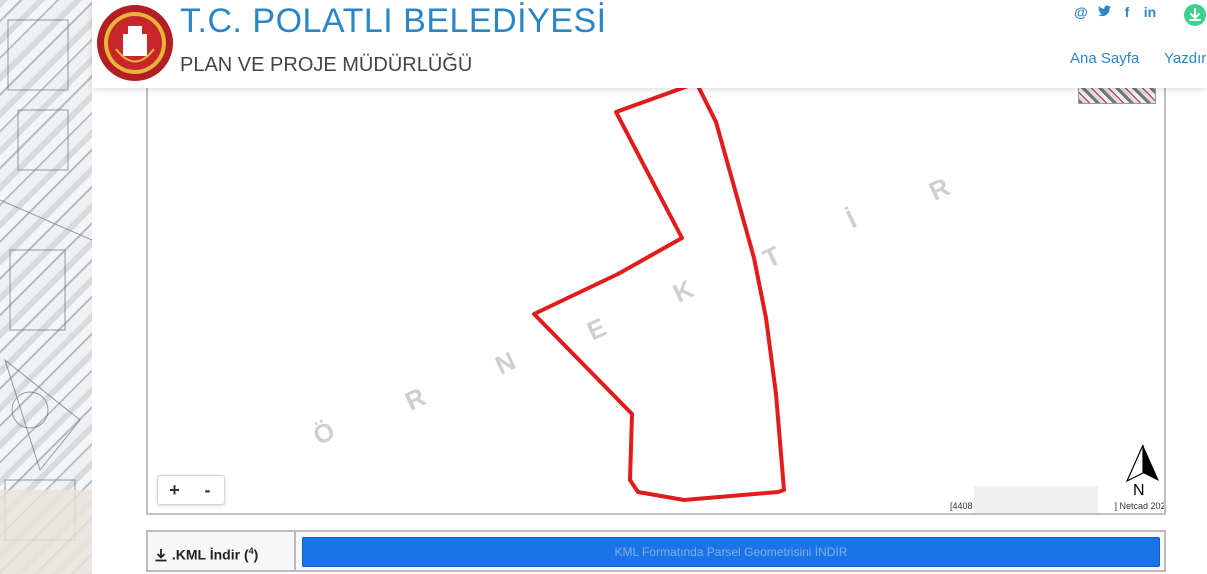  Describe the element at coordinates (135, 43) in the screenshot. I see `municipality-logo` at that location.